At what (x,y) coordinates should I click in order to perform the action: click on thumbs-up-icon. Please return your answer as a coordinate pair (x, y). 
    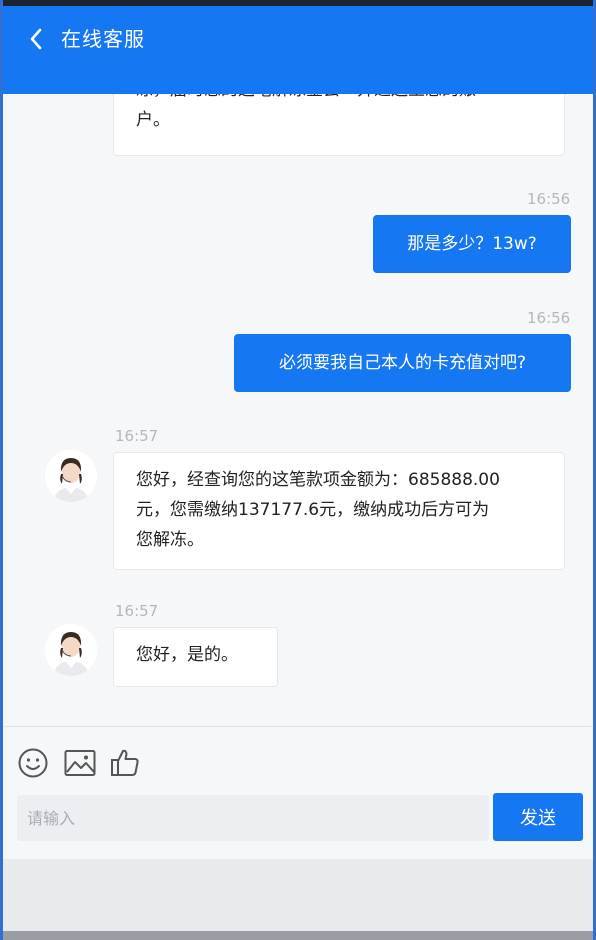
    Looking at the image, I should click on (125, 762).